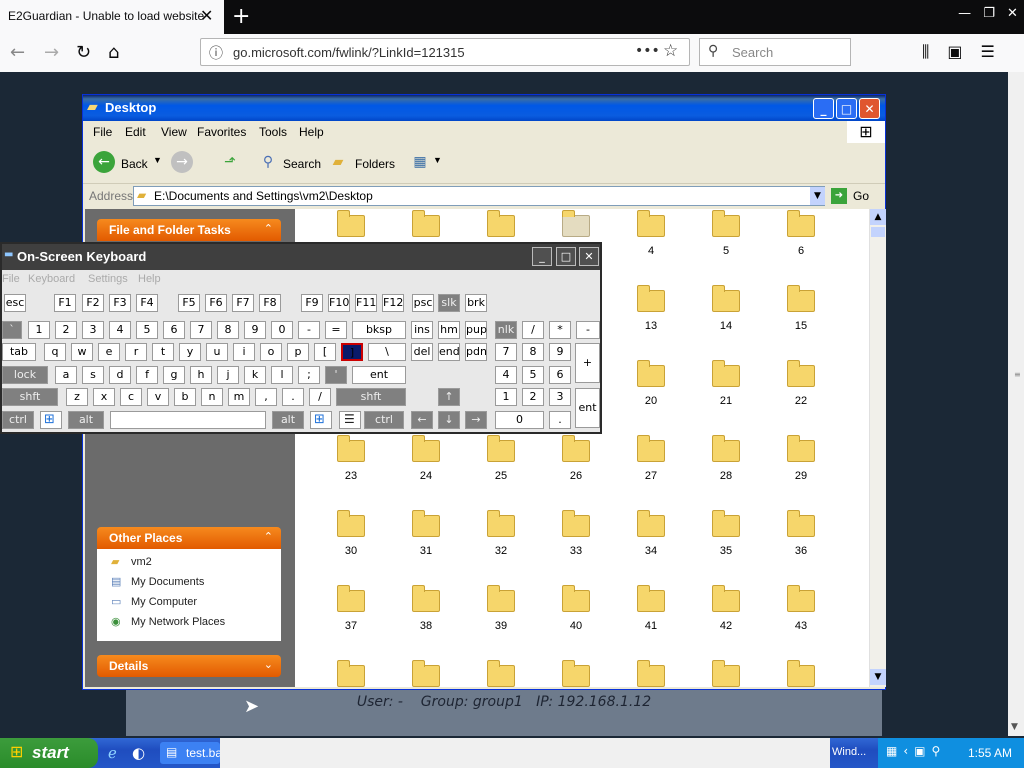 The image size is (1024, 768). I want to click on folder-item: 28, so click(726, 469).